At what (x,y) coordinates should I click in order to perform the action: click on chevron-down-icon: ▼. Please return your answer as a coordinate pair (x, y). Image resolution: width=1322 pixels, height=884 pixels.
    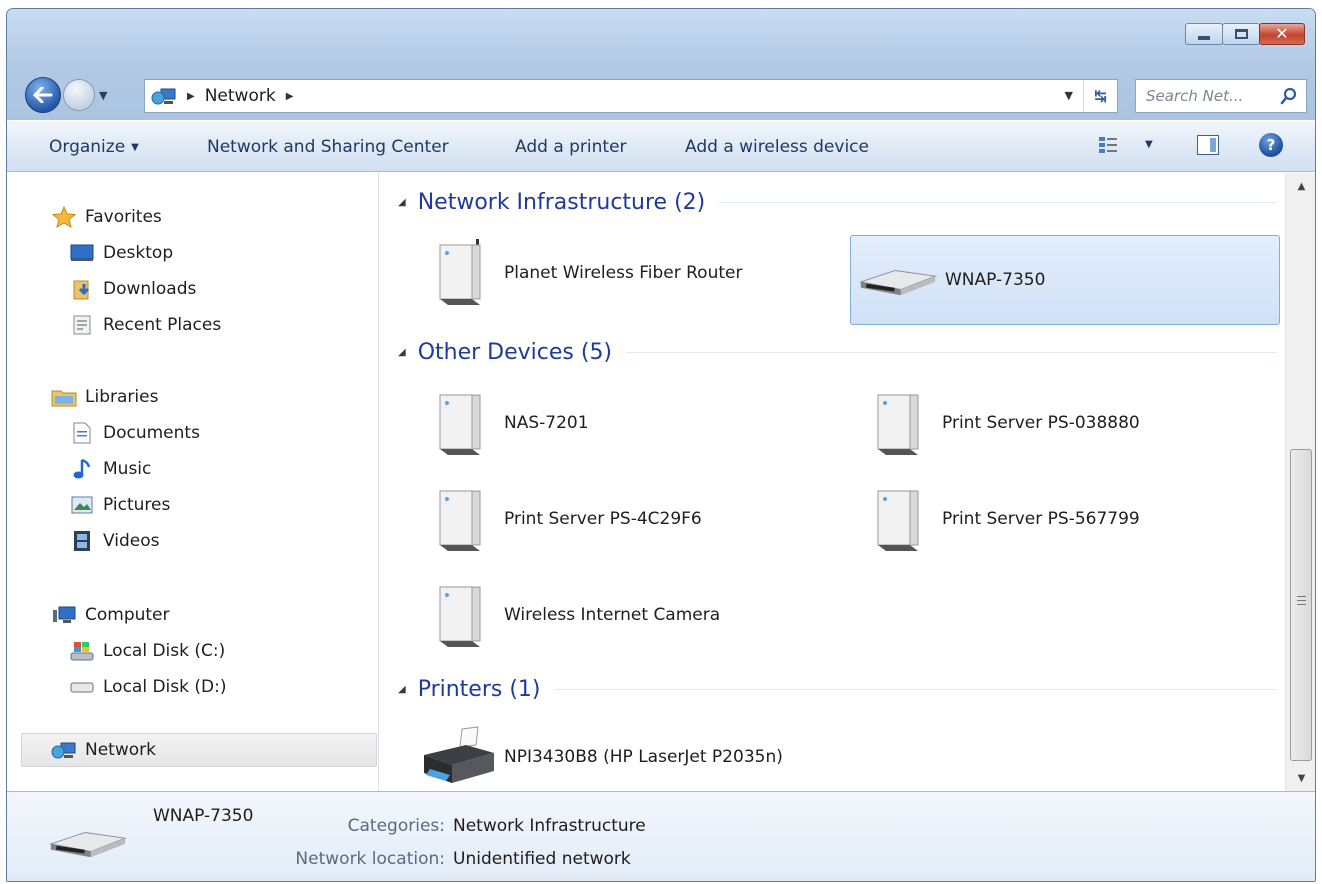
    Looking at the image, I should click on (135, 147).